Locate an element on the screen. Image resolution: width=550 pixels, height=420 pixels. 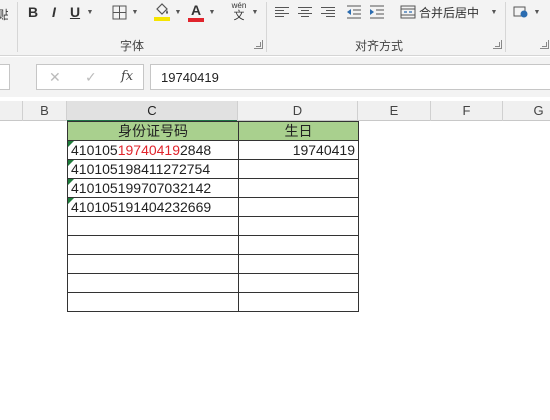
phonetic-top-label: wén is located at coordinates (239, 5).